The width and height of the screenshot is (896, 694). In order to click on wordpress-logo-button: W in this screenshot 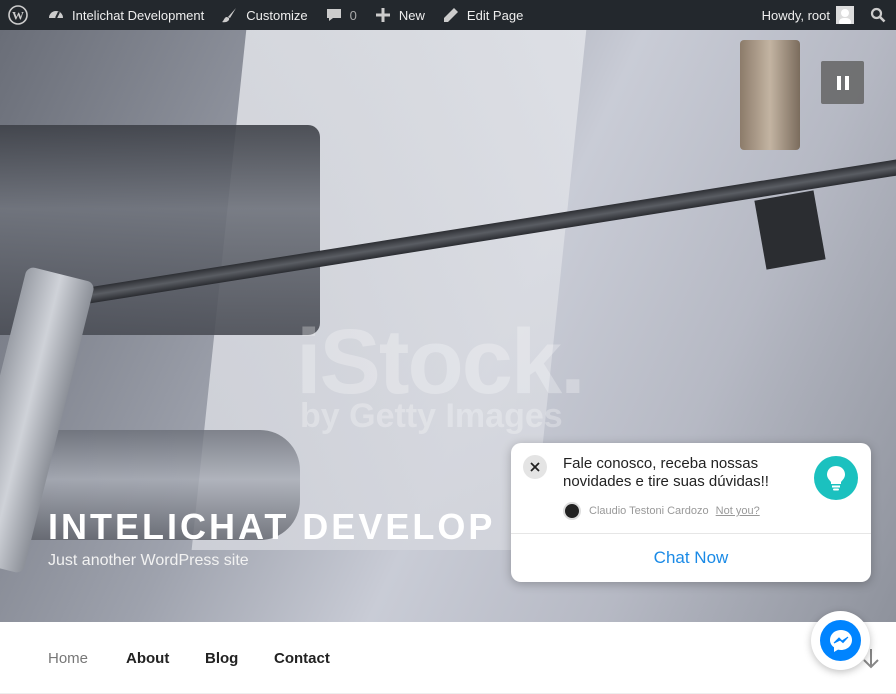, I will do `click(19, 15)`.